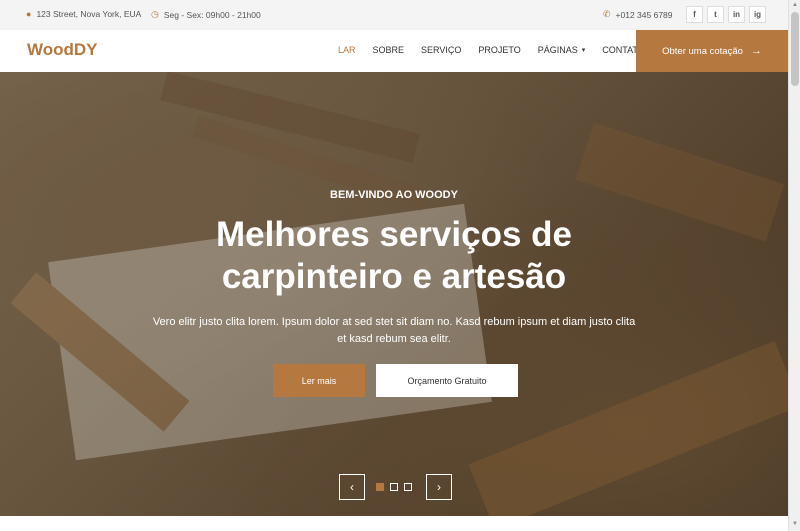 Image resolution: width=800 pixels, height=531 pixels. I want to click on brand-logo: WoodDY, so click(62, 50).